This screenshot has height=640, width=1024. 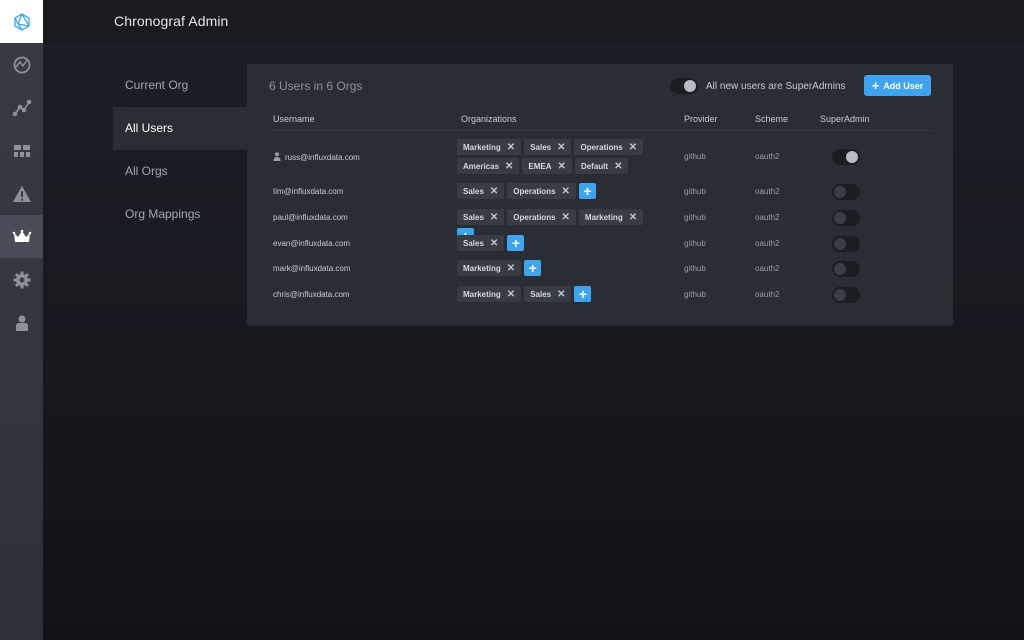 I want to click on admin-crown-icon, so click(x=21, y=236).